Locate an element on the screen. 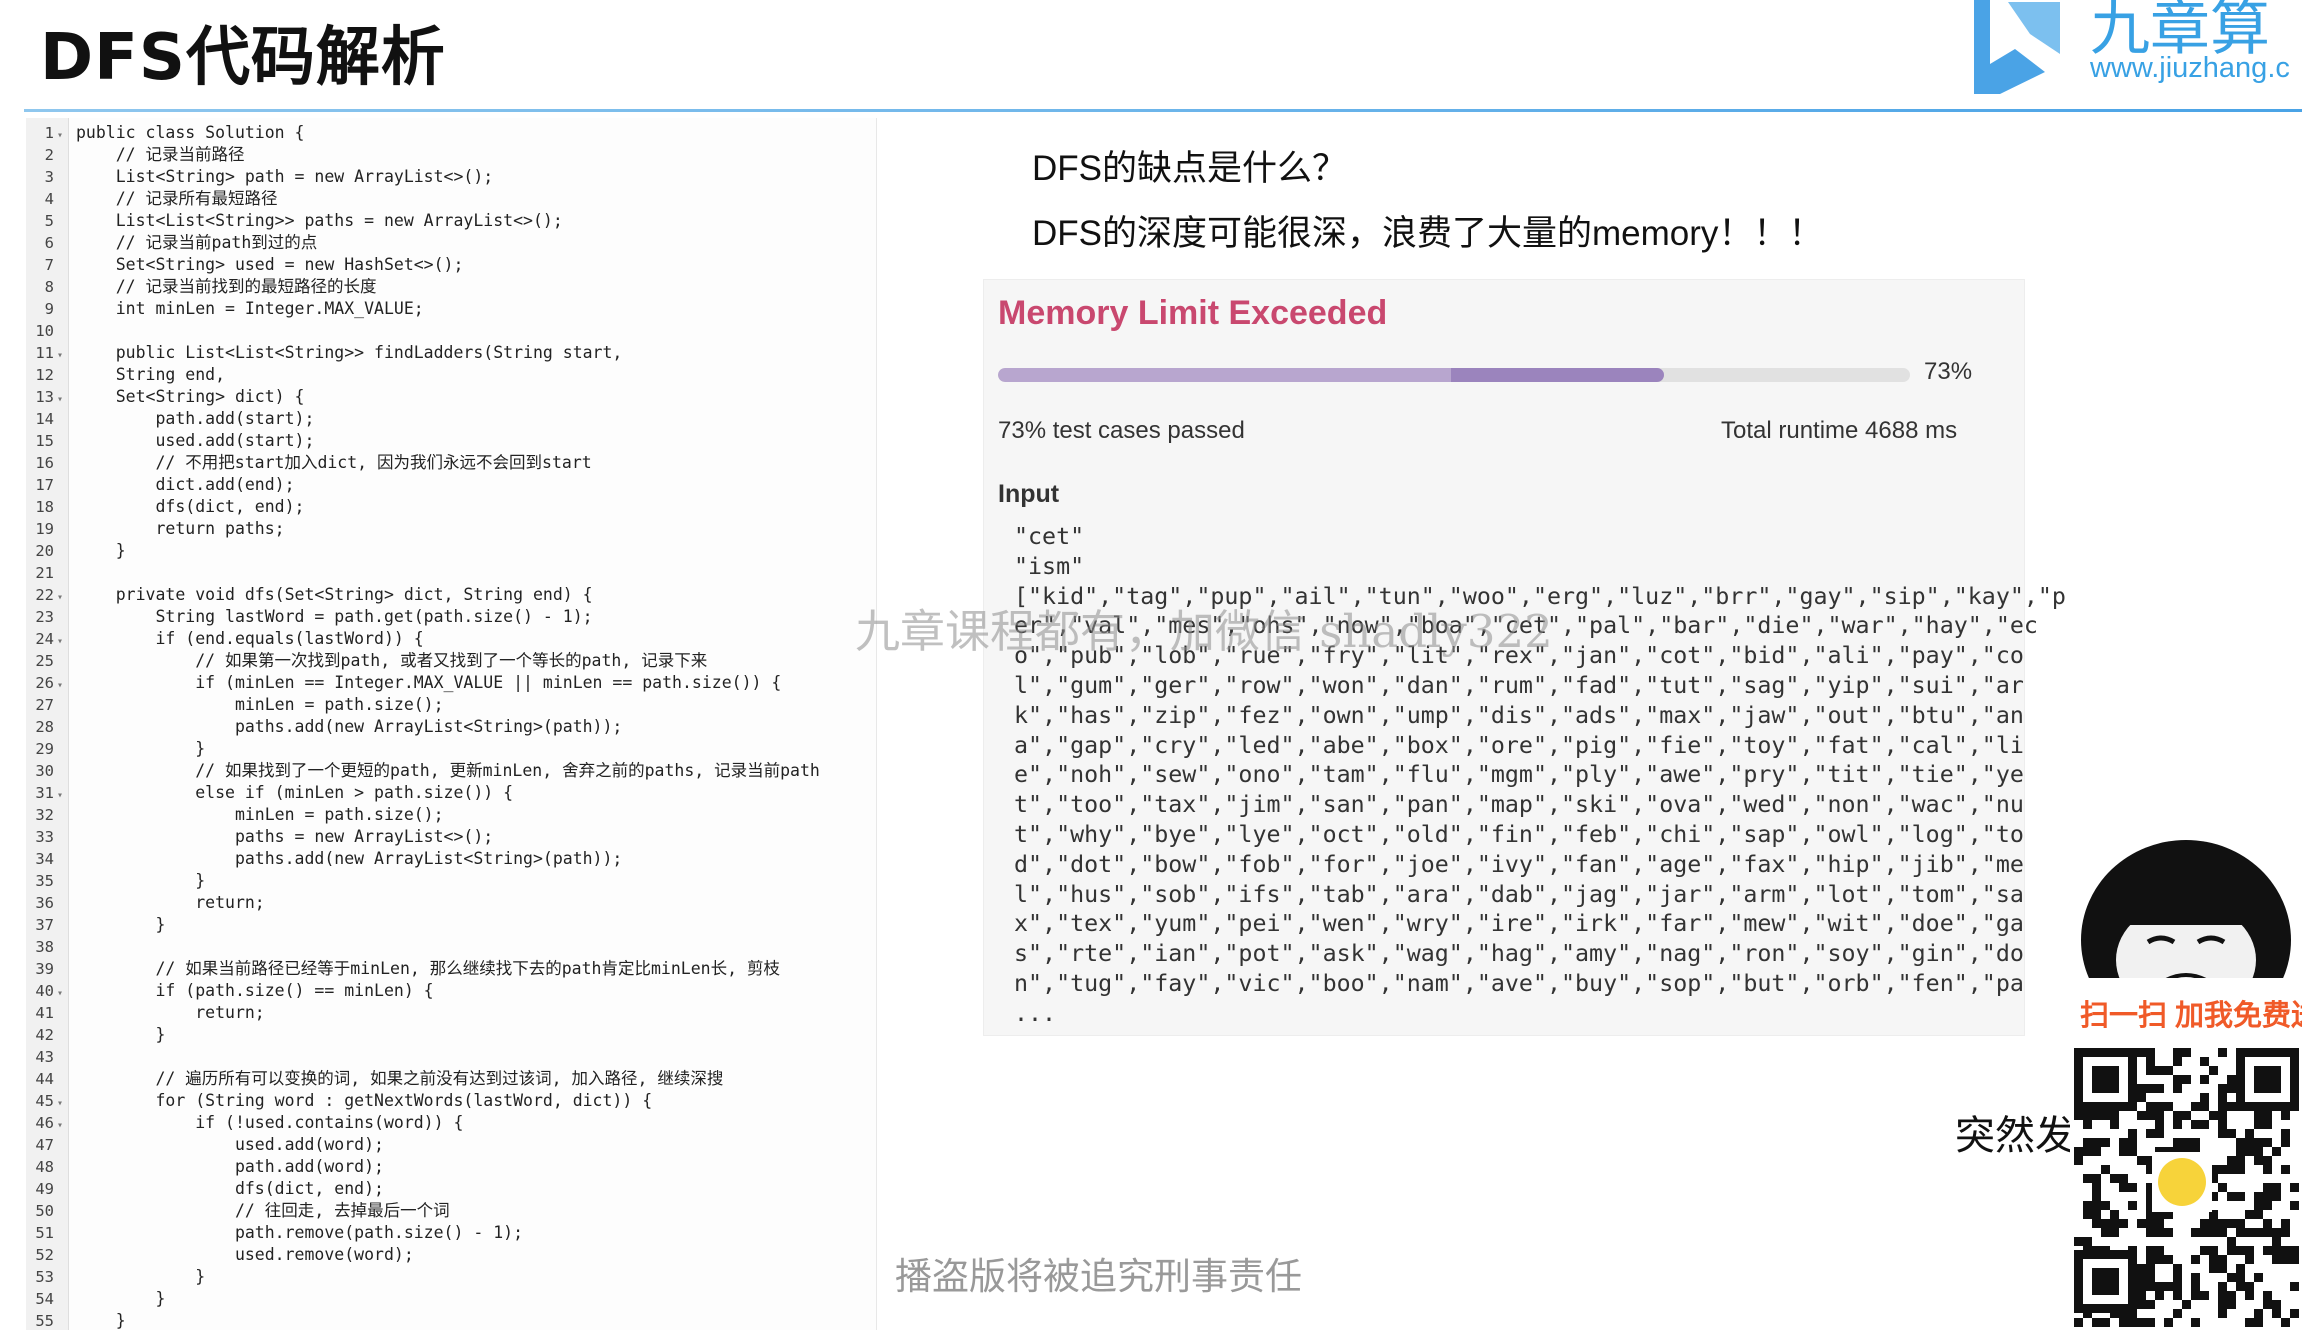 This screenshot has width=2302, height=1332. code-text: used.add(word); is located at coordinates (230, 1144).